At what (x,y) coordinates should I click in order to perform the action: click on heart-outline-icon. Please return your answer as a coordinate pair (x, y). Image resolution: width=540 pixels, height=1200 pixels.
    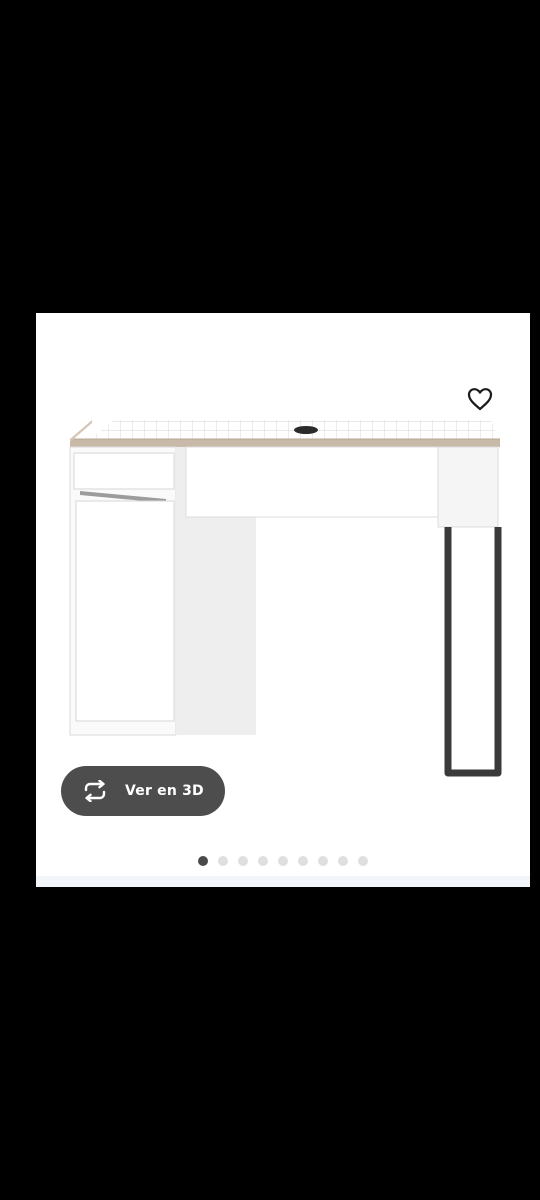
    Looking at the image, I should click on (480, 399).